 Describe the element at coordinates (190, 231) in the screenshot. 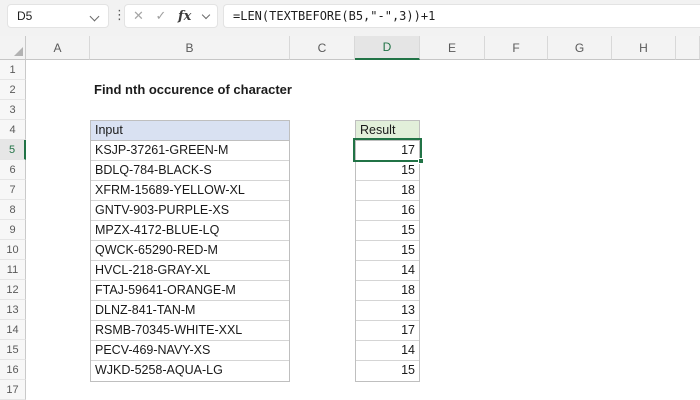

I see `input-cell-b9: MPZX-4172-BLUE-LQ` at that location.